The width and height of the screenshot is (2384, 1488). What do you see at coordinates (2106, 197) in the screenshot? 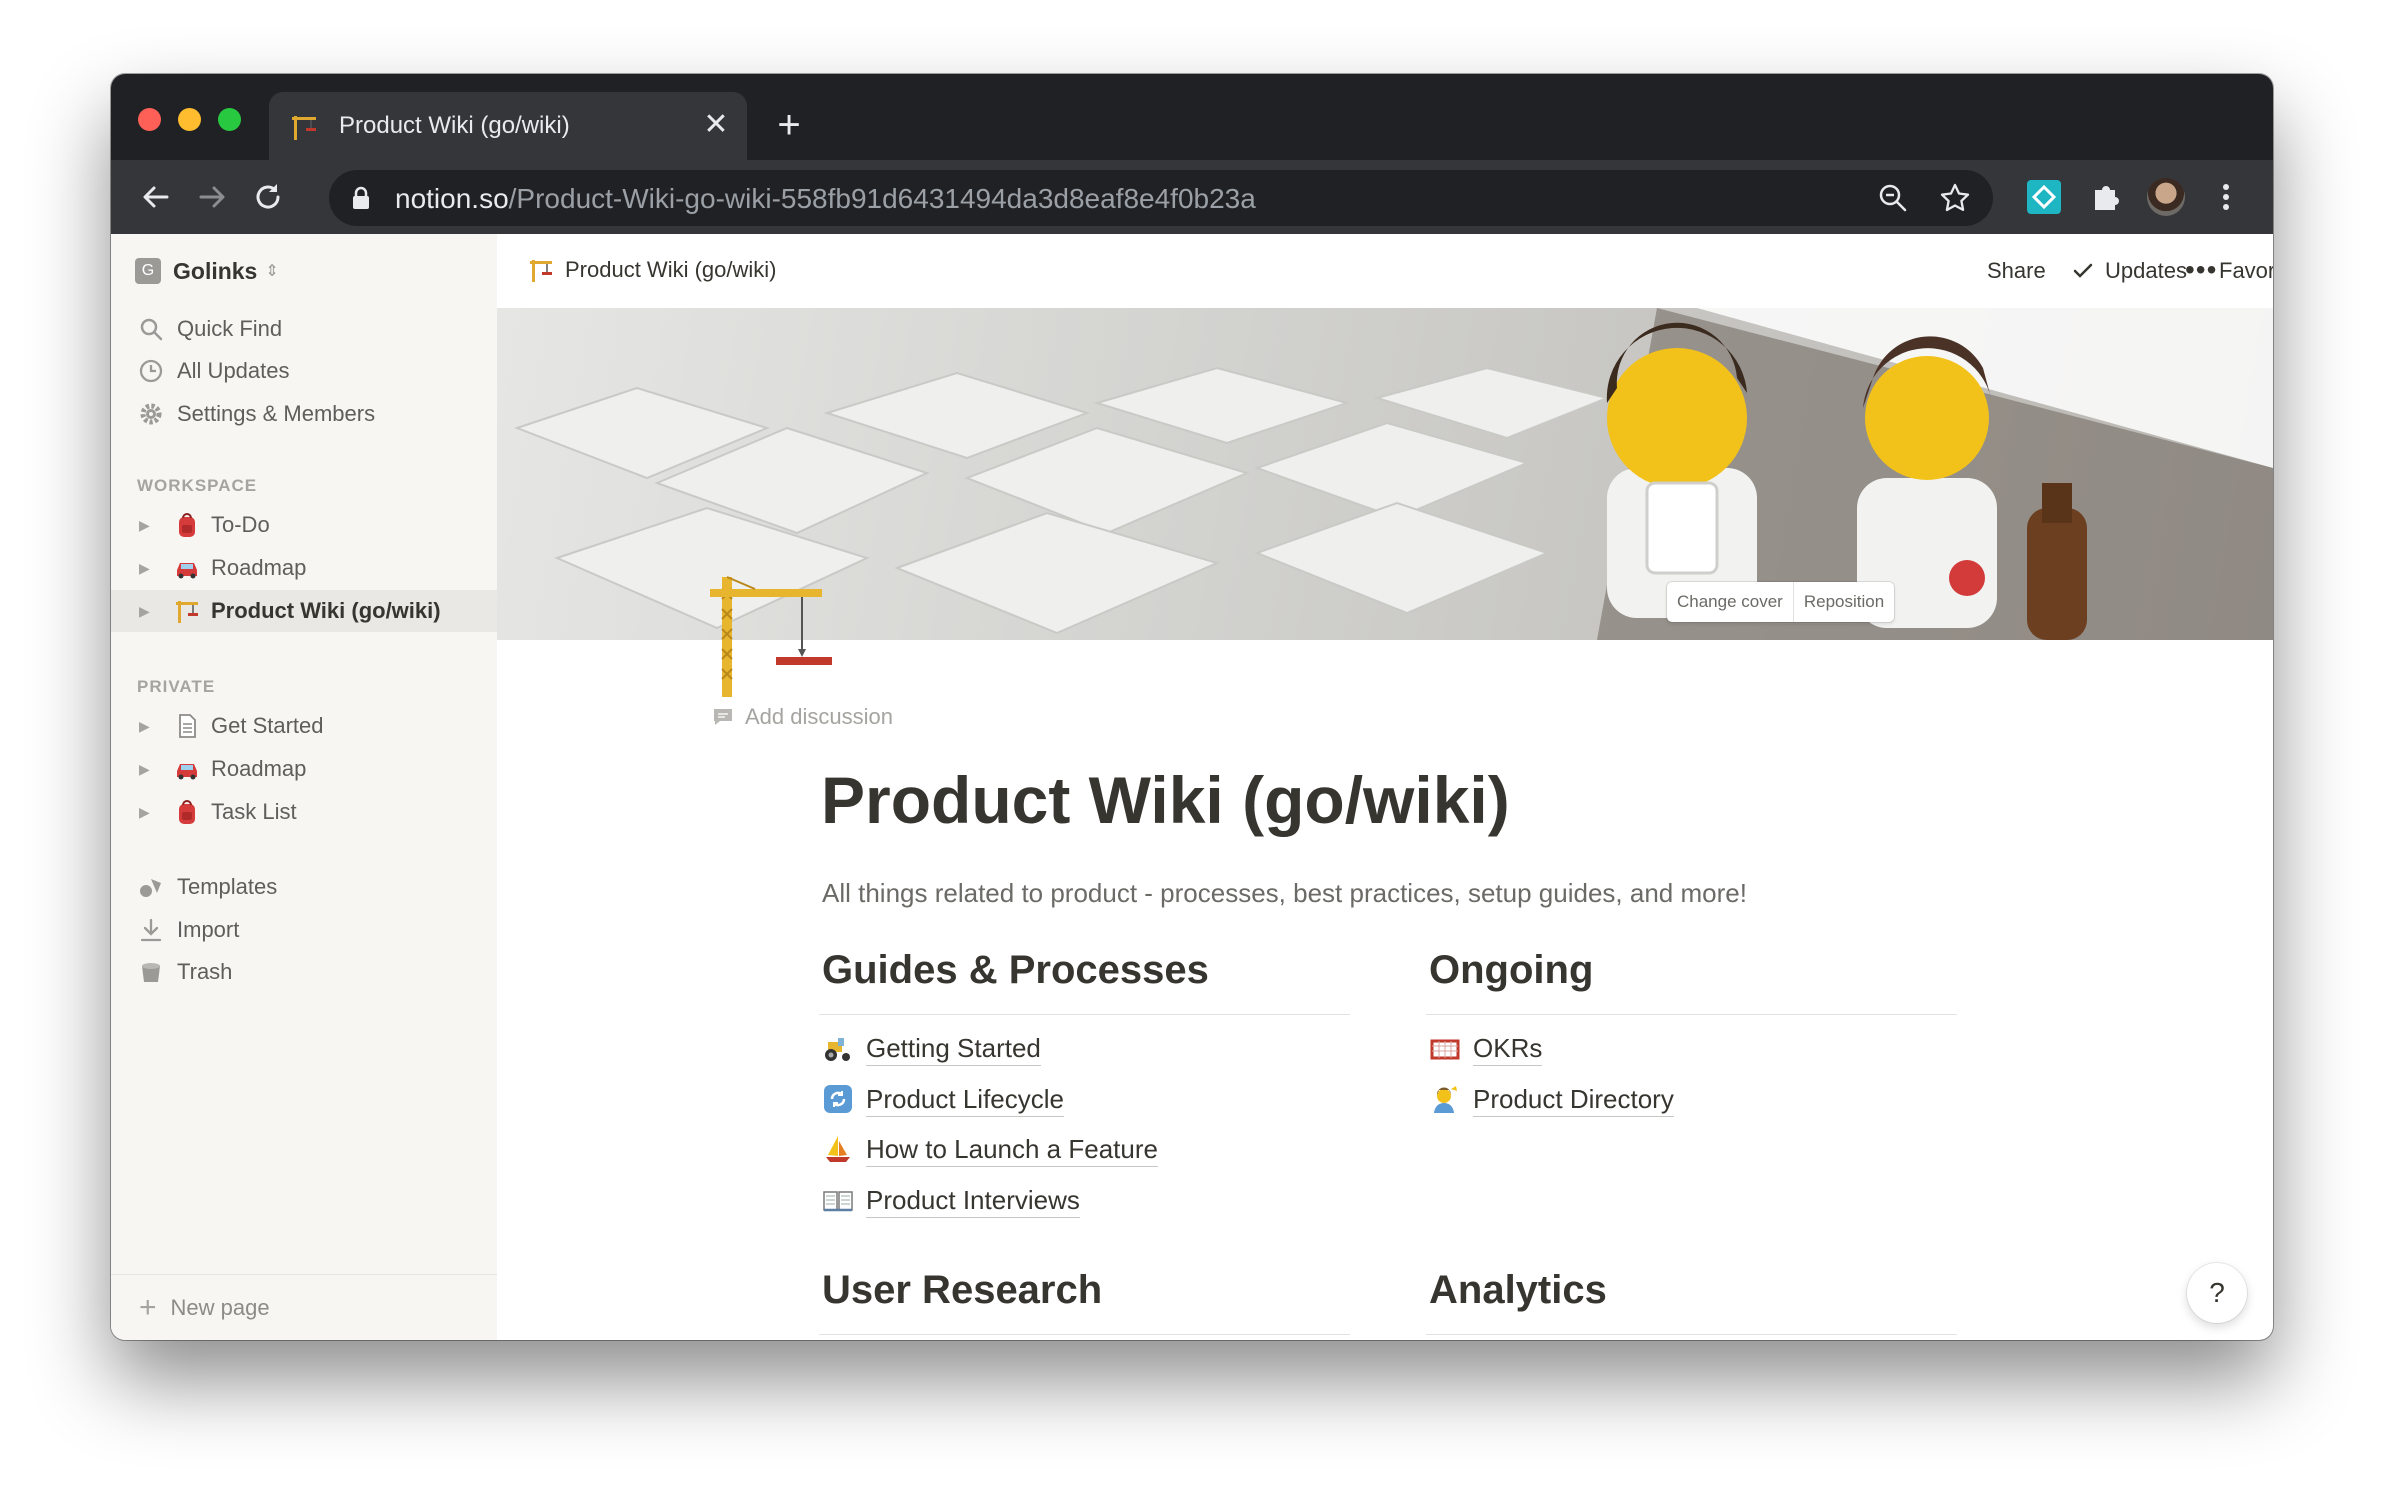
I see `extensions-puzzle-icon` at bounding box center [2106, 197].